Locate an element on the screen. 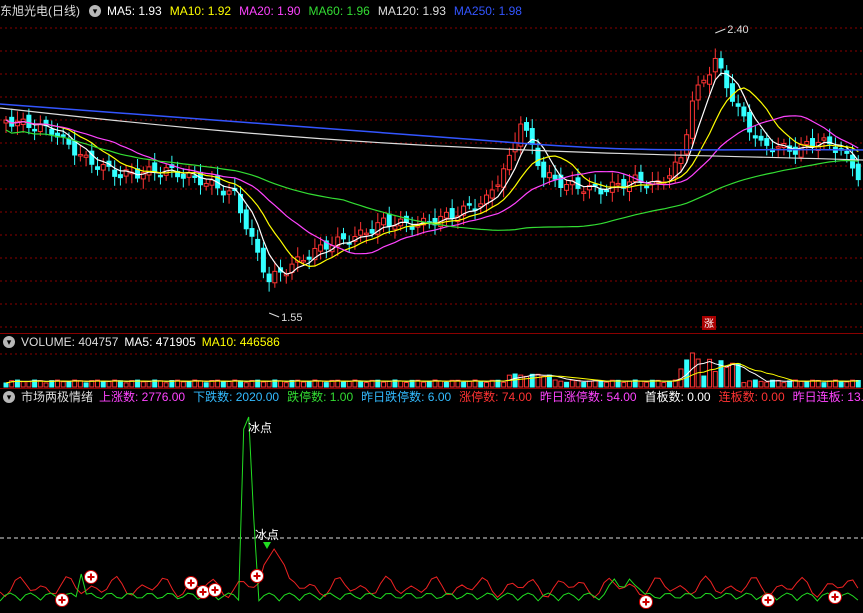 The height and width of the screenshot is (613, 863). low-price-label: 1.55 is located at coordinates (291, 318).